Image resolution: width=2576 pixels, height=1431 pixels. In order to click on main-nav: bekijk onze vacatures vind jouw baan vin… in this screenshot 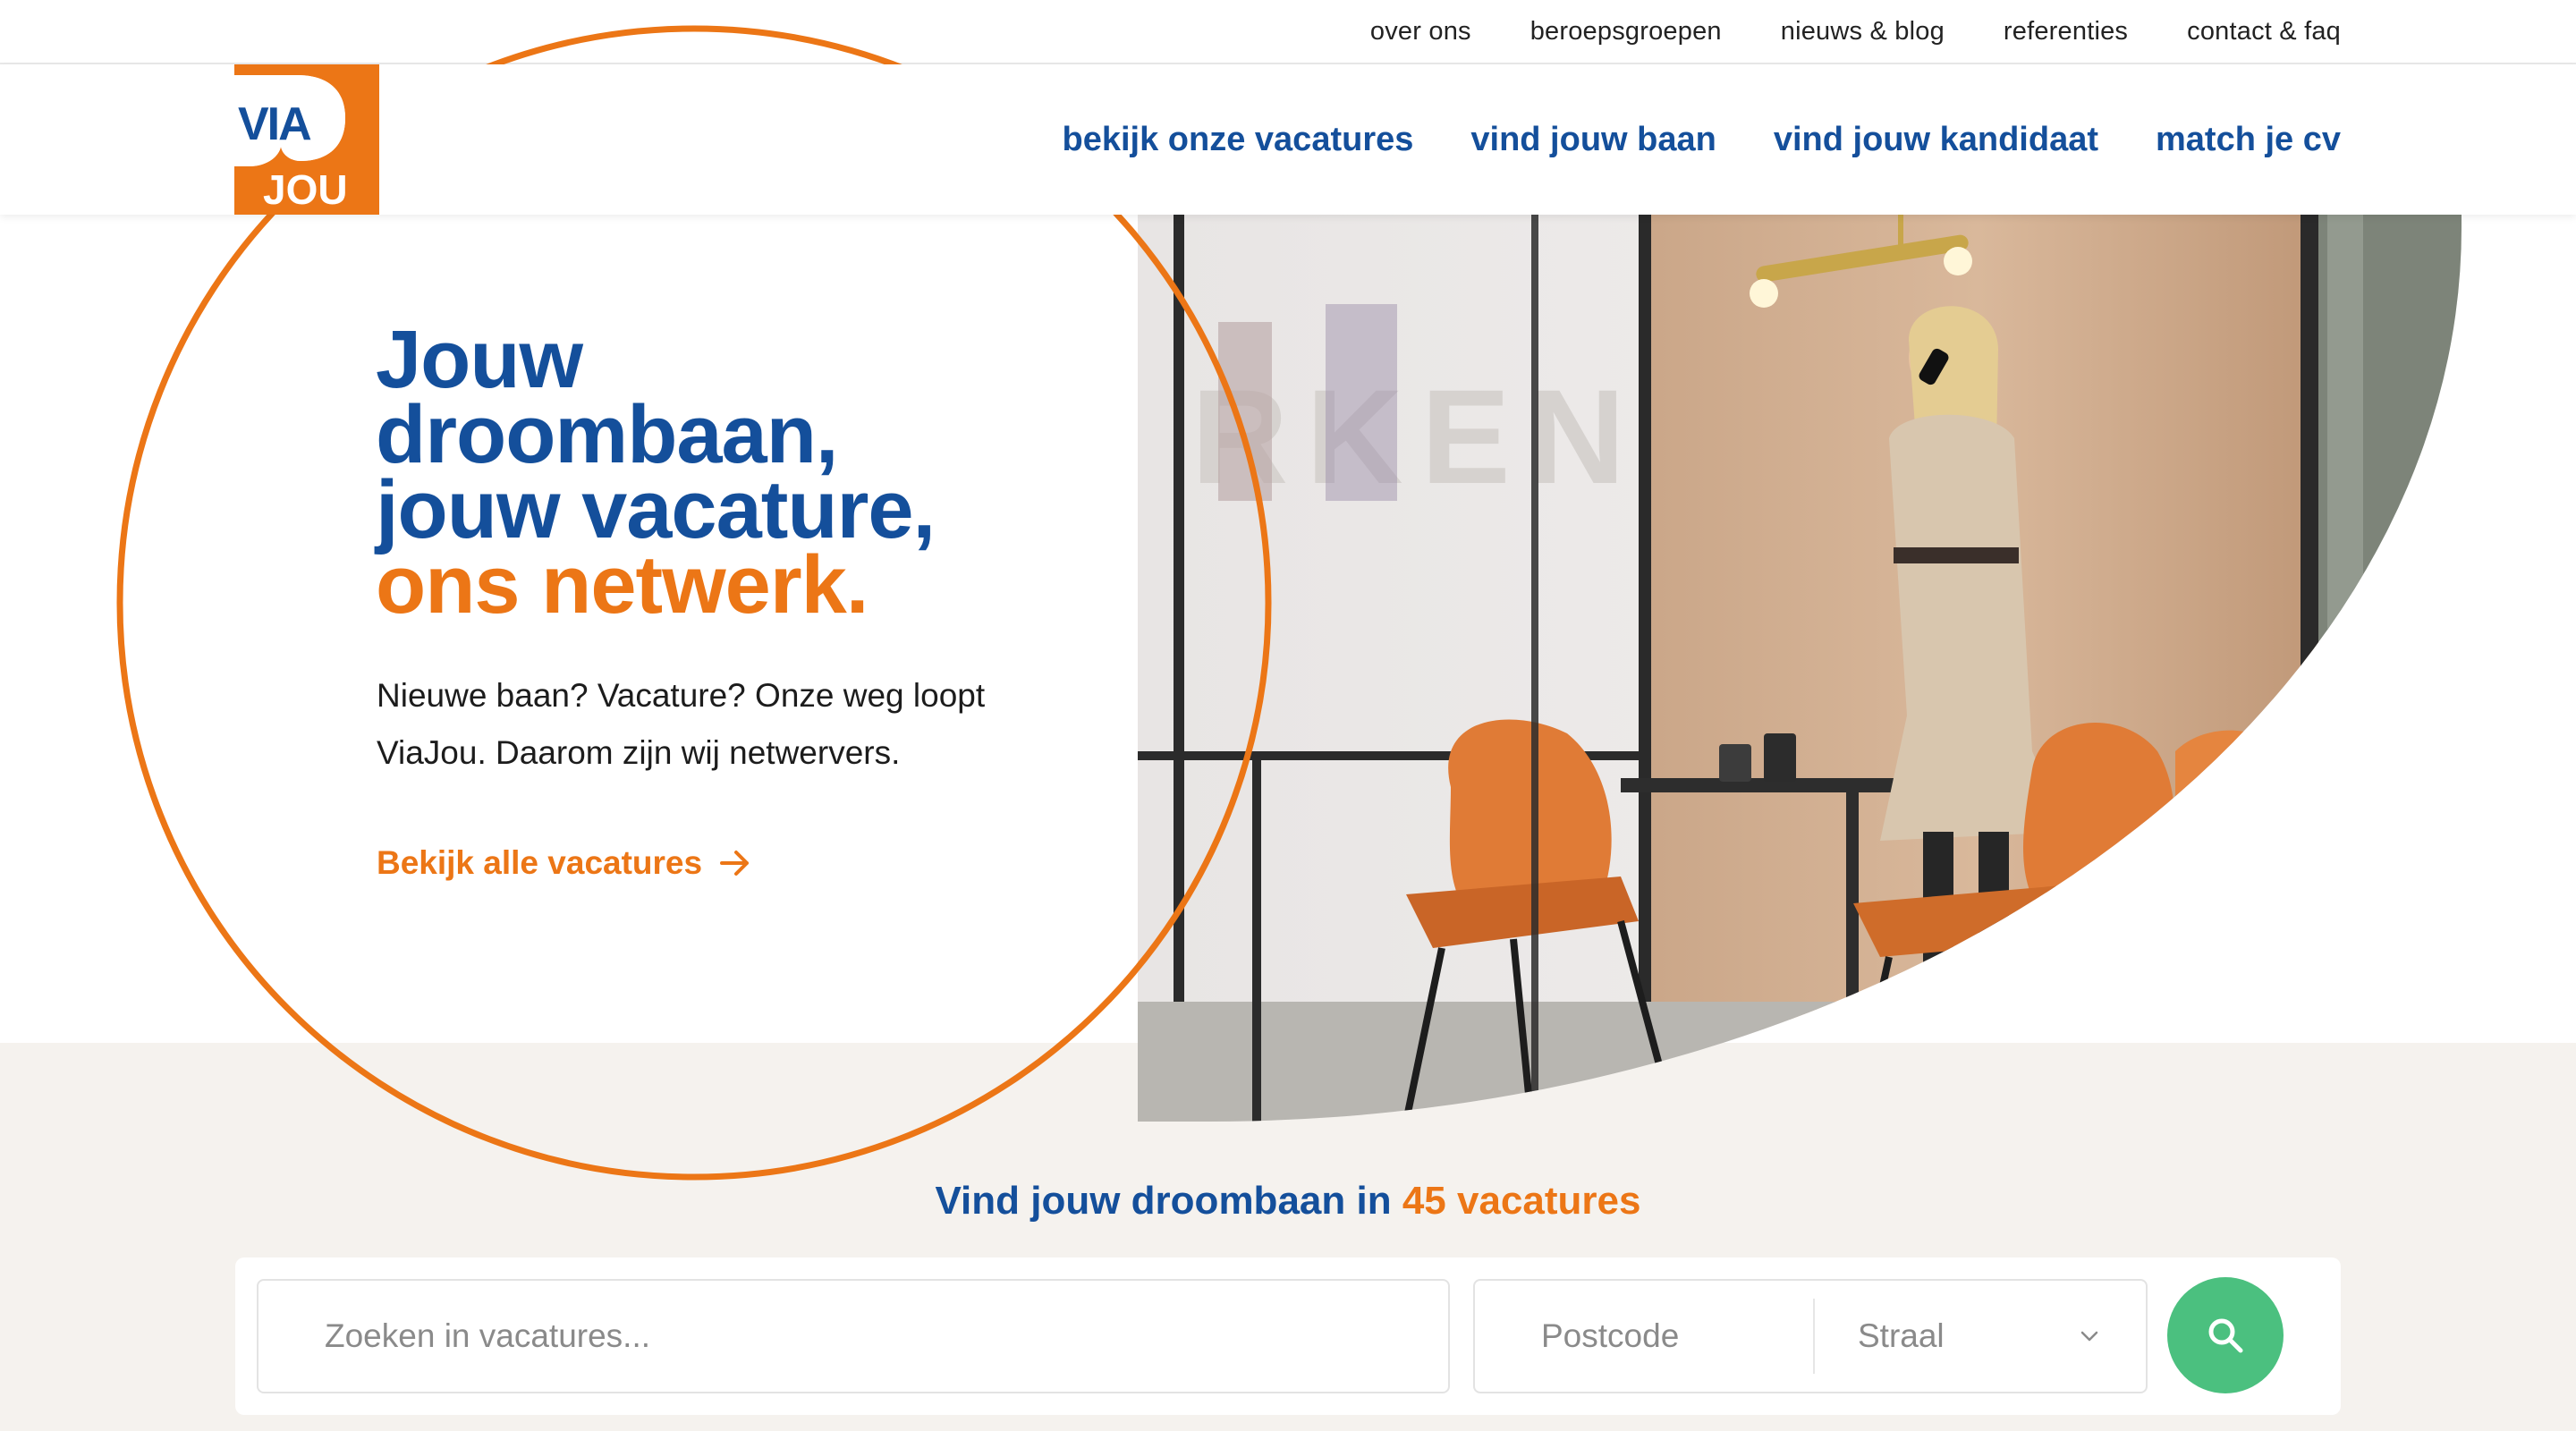, I will do `click(1702, 139)`.